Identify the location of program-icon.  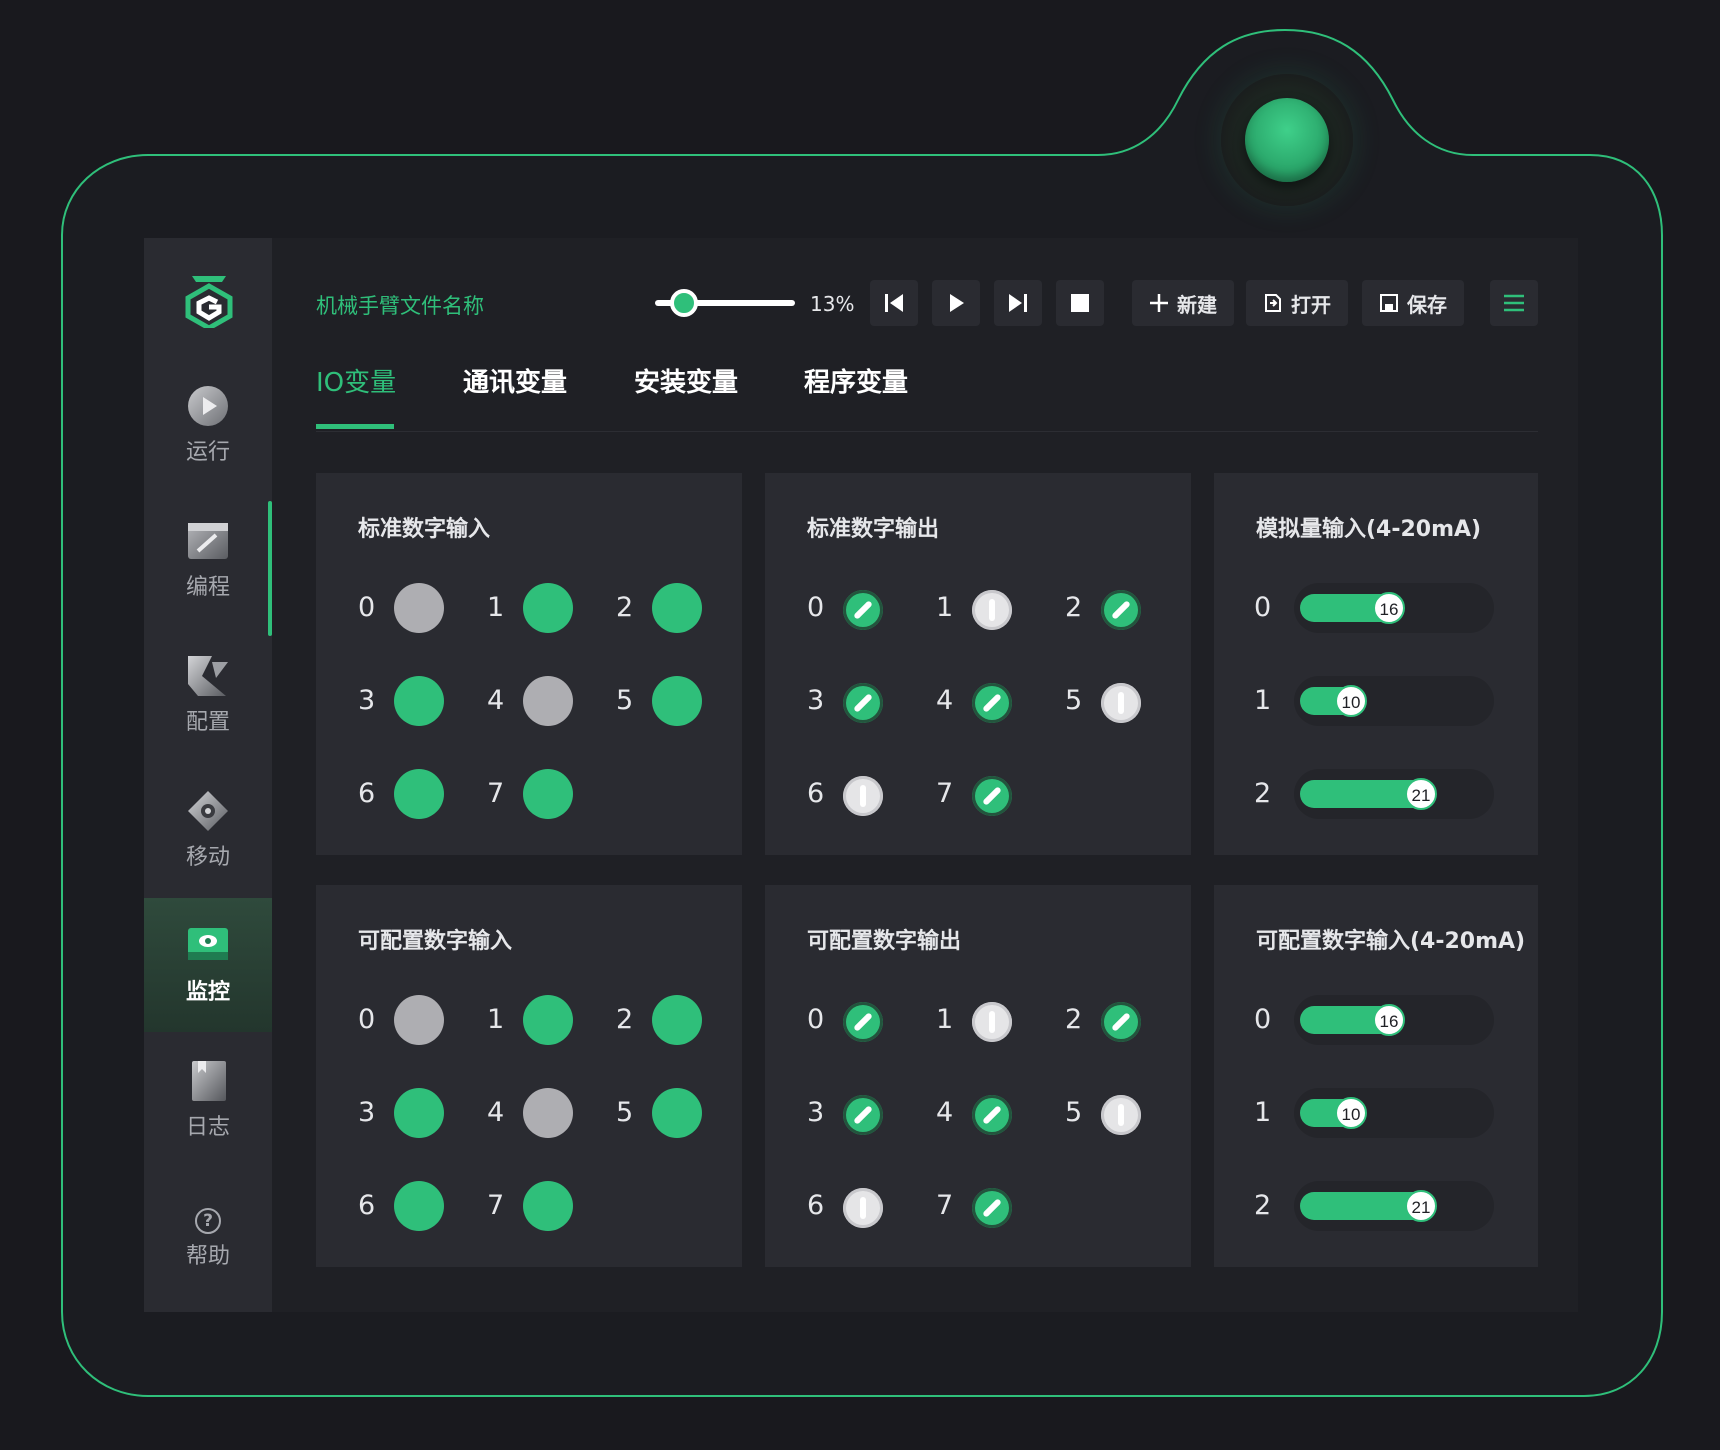
(208, 541).